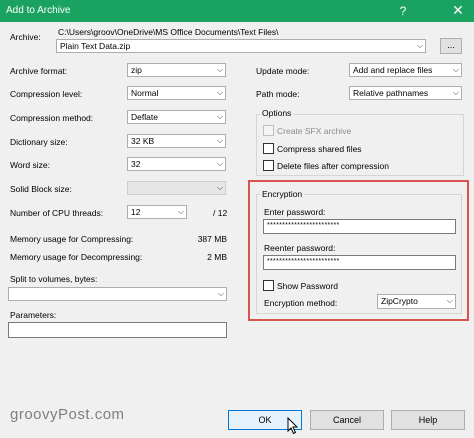  Describe the element at coordinates (428, 420) in the screenshot. I see `help-button: Help` at that location.